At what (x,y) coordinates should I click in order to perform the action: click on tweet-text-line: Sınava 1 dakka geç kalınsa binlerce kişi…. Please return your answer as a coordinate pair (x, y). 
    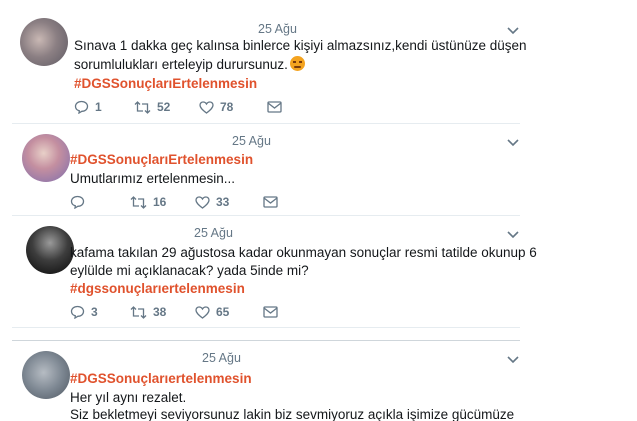
    Looking at the image, I should click on (300, 45).